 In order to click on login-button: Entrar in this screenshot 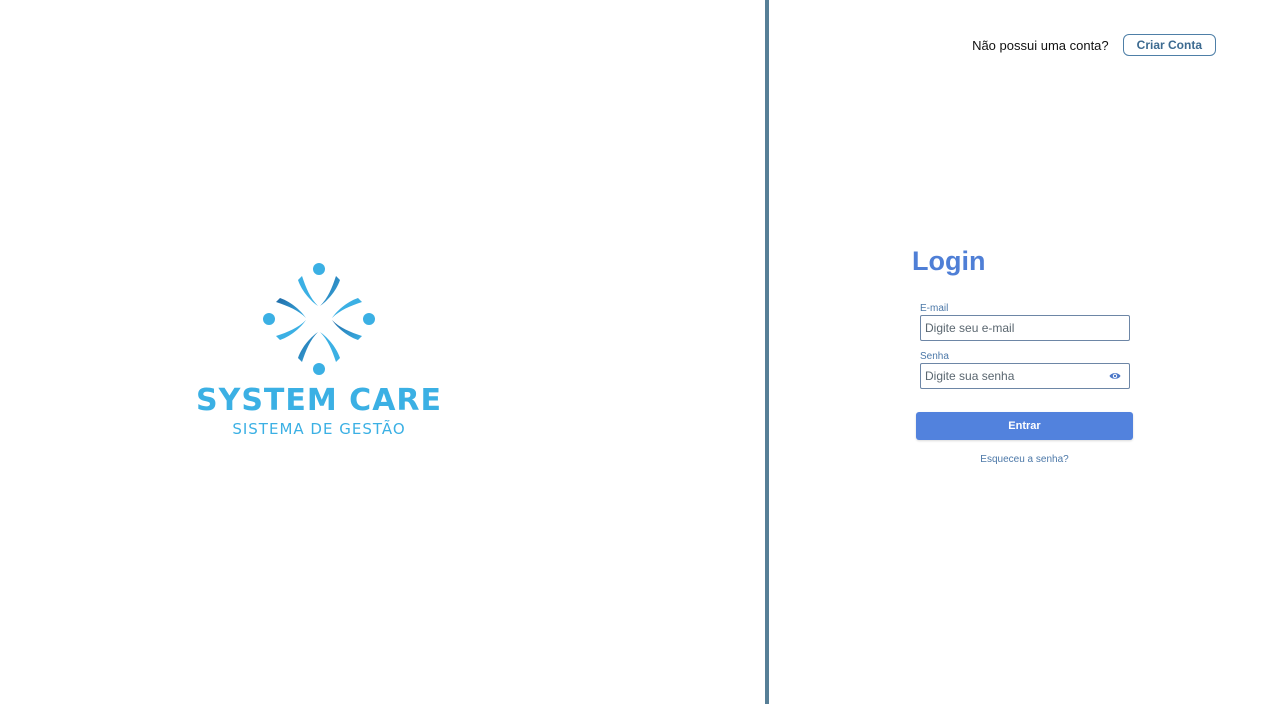, I will do `click(1024, 426)`.